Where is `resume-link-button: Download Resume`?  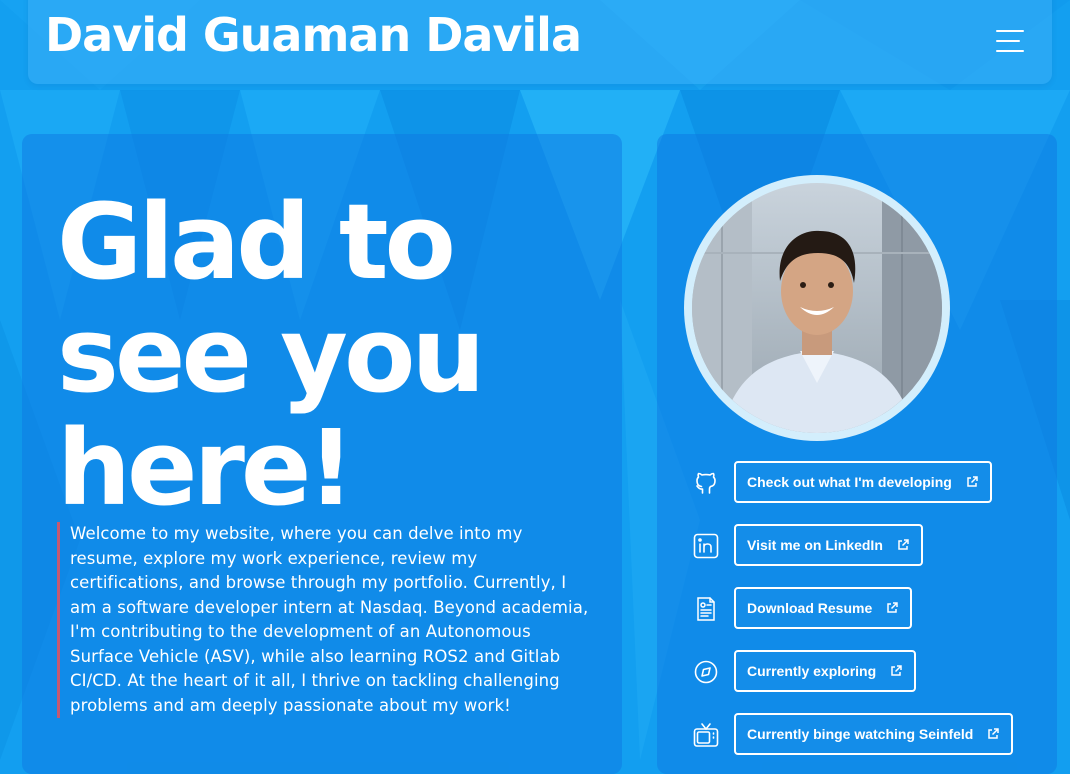 resume-link-button: Download Resume is located at coordinates (823, 608).